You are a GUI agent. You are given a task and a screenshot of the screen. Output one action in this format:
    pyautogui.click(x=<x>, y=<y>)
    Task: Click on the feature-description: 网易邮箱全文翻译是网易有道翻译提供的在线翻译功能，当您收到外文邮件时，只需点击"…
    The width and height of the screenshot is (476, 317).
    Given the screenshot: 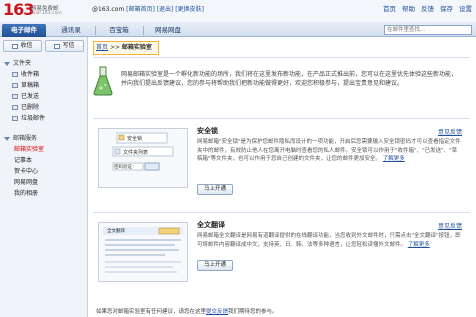 What is the action you would take?
    pyautogui.click(x=329, y=240)
    